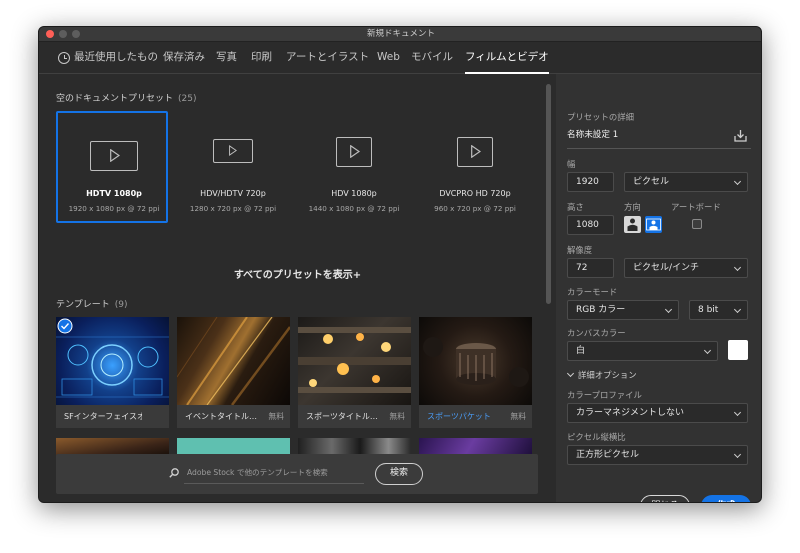  I want to click on color-mode-select: RGB カラー, so click(623, 310).